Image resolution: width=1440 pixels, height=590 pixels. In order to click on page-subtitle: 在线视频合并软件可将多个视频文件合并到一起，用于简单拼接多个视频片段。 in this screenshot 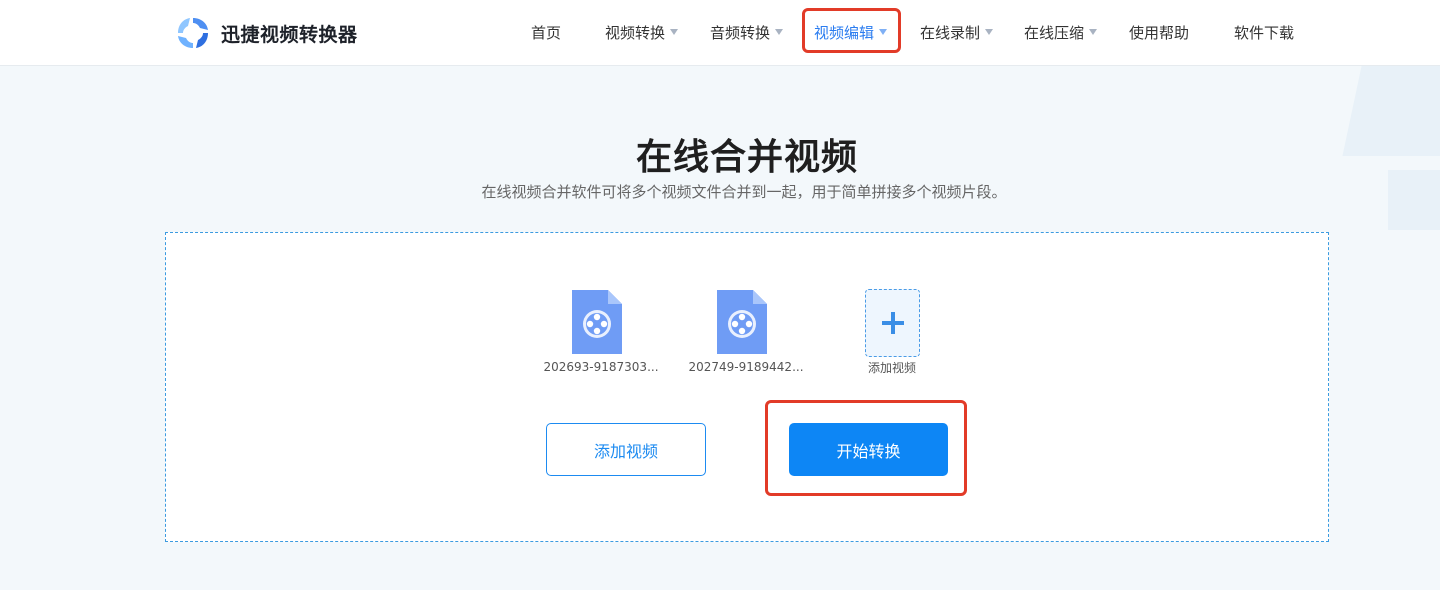, I will do `click(744, 192)`.